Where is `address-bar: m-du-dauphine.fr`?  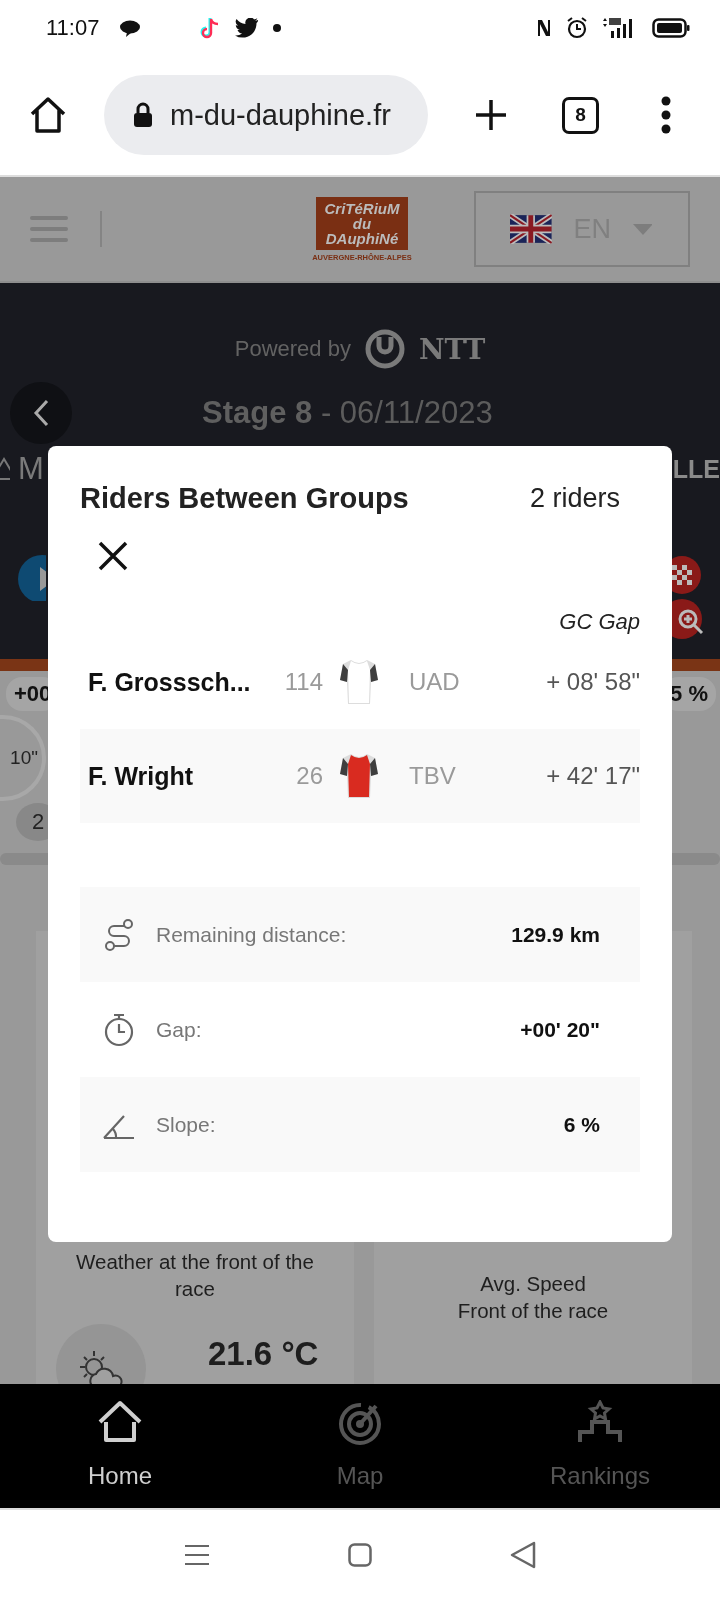
address-bar: m-du-dauphine.fr is located at coordinates (266, 115).